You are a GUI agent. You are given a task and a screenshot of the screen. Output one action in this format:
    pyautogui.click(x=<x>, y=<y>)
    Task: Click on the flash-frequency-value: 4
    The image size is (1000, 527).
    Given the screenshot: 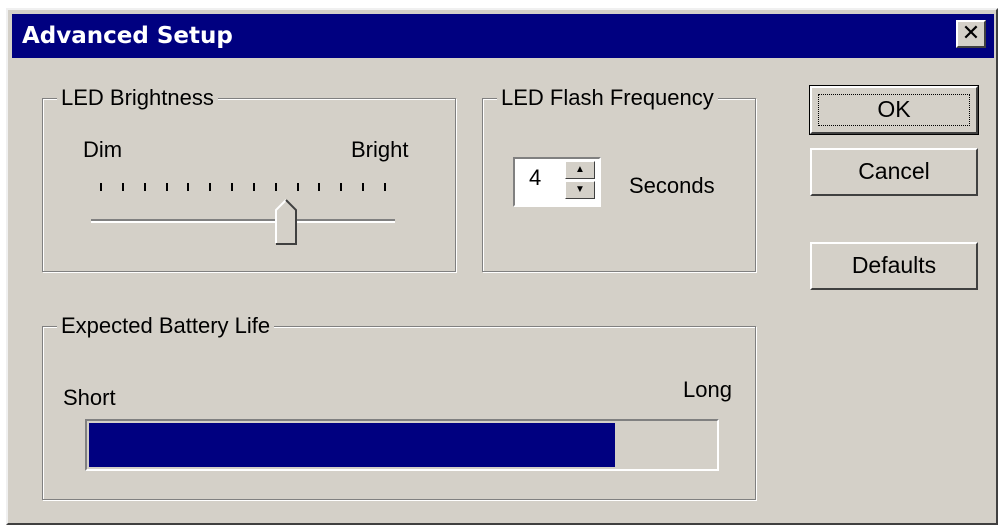 What is the action you would take?
    pyautogui.click(x=535, y=178)
    